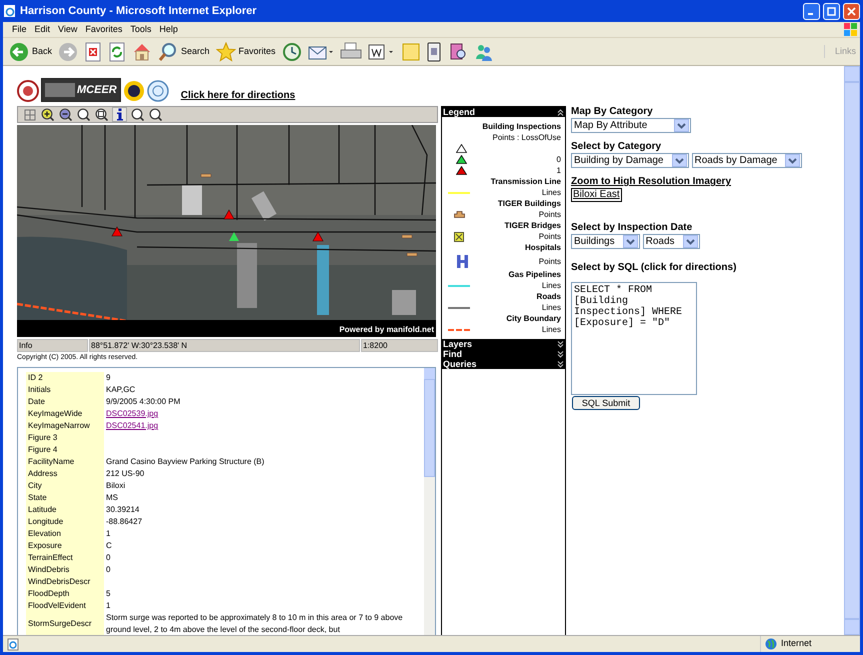  What do you see at coordinates (65, 594) in the screenshot?
I see `field-label: FloodDepth` at bounding box center [65, 594].